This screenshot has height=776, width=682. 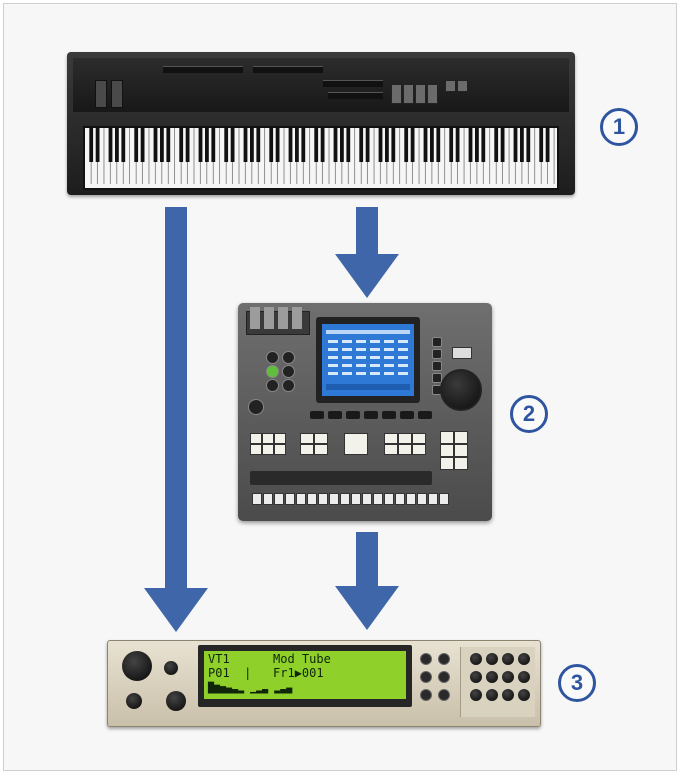 What do you see at coordinates (266, 673) in the screenshot?
I see `display-line-2: P01 | Fr1▶001` at bounding box center [266, 673].